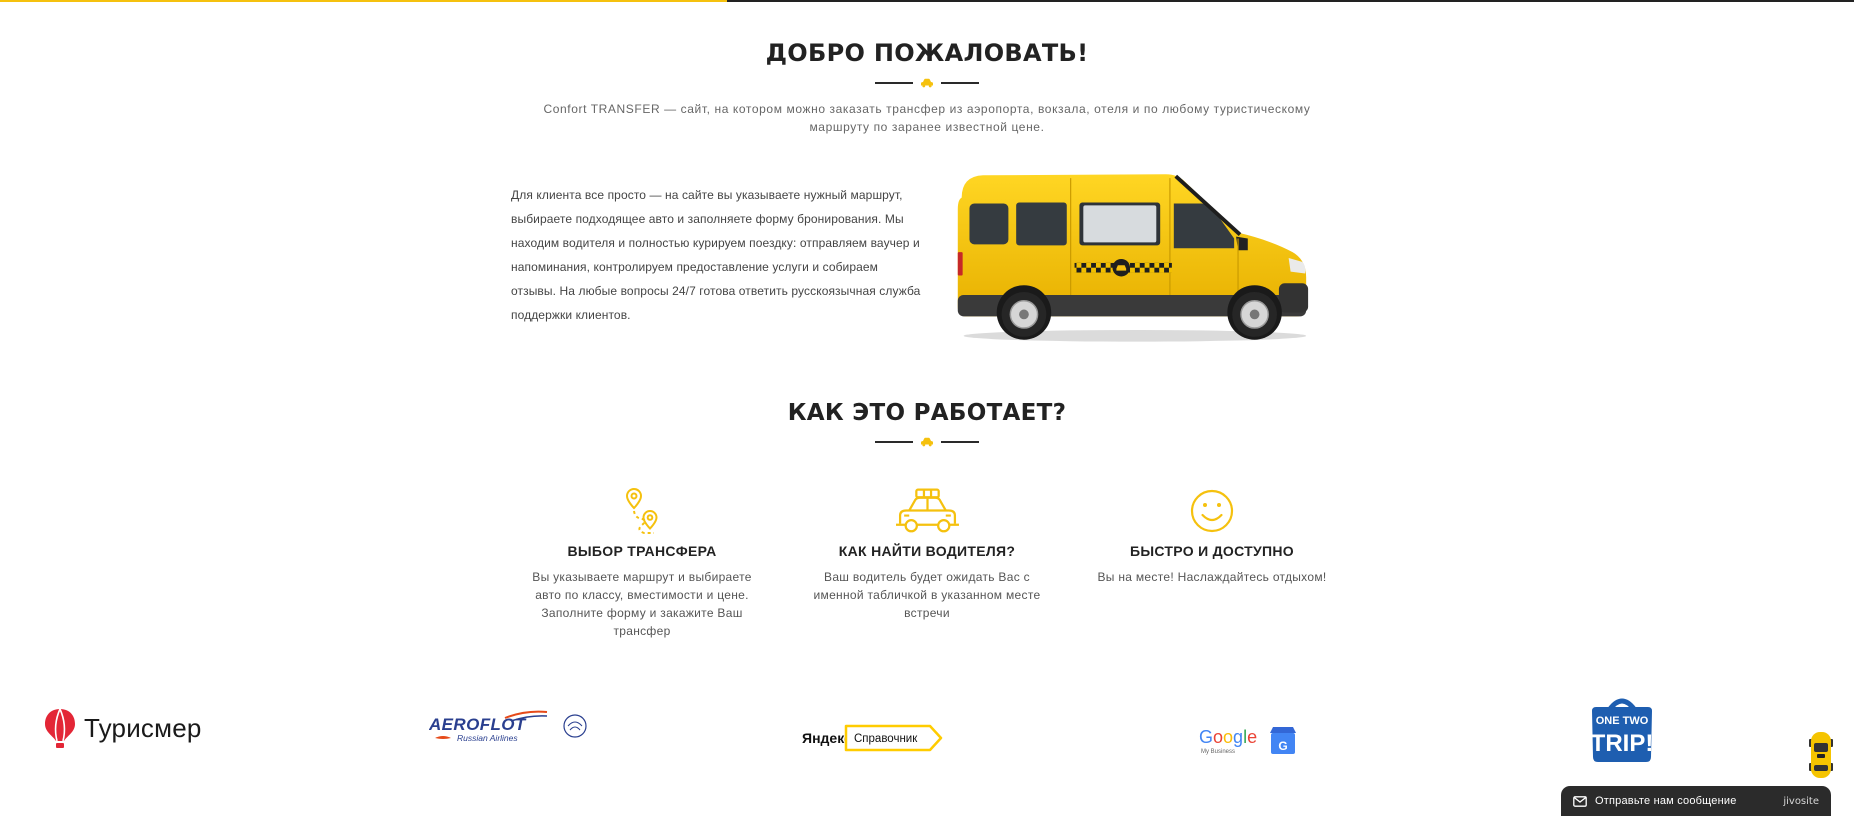 The height and width of the screenshot is (816, 1854). What do you see at coordinates (1211, 551) in the screenshot?
I see `step-title: БЫСТРО И ДОСТУПНО` at bounding box center [1211, 551].